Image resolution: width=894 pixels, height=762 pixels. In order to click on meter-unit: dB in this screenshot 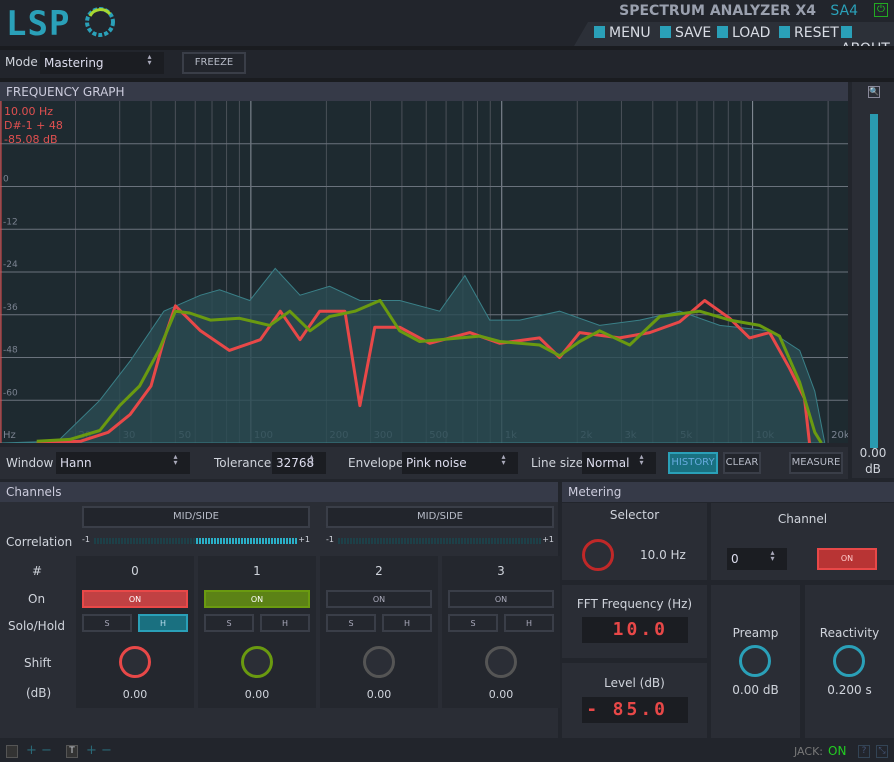, I will do `click(873, 469)`.